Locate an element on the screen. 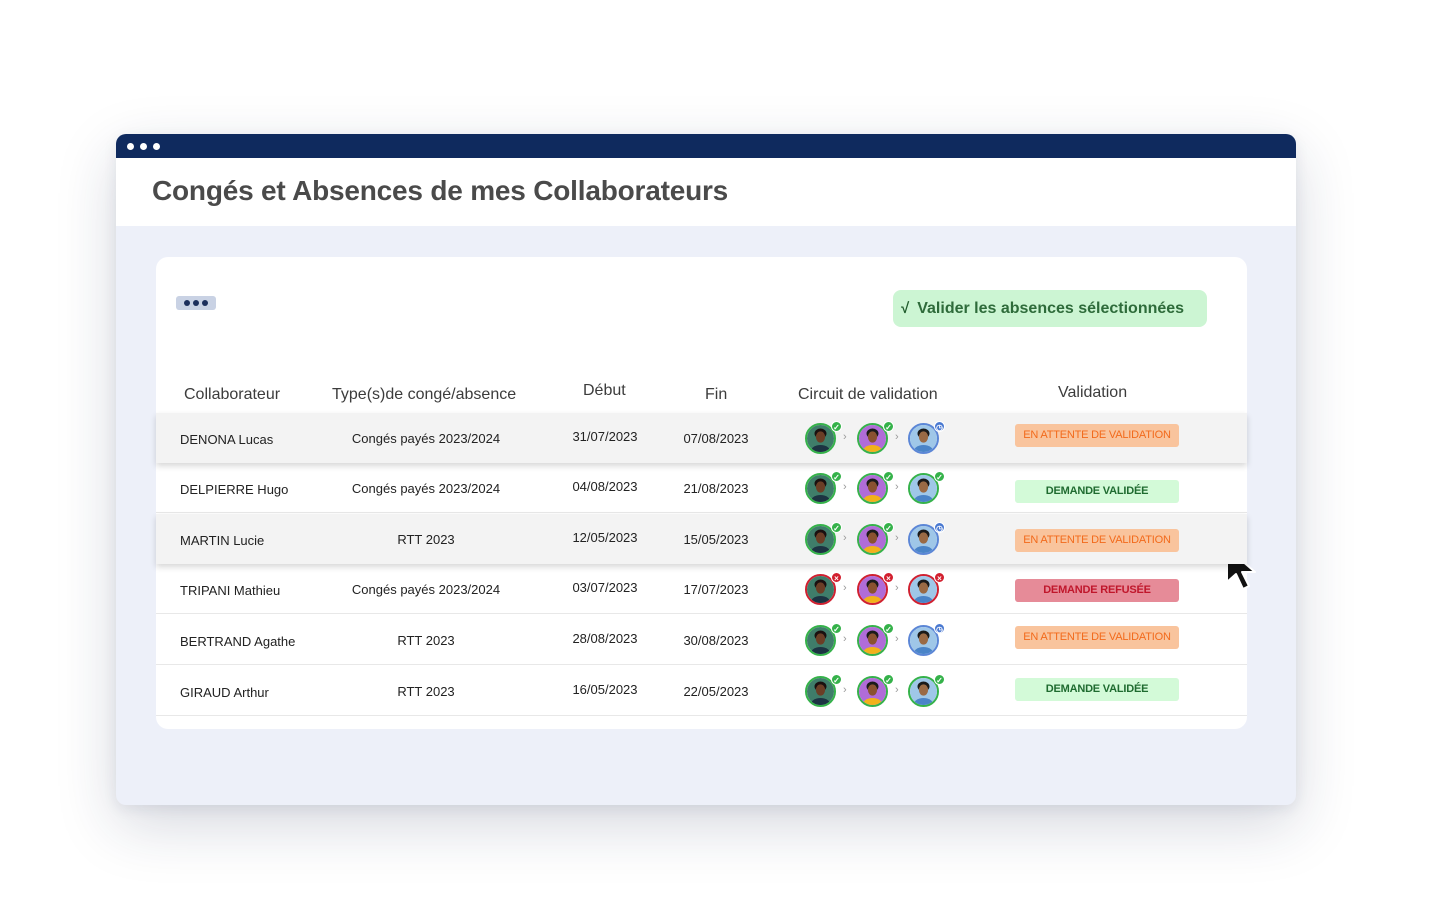  cell-start: 12/05/2023 is located at coordinates (605, 537).